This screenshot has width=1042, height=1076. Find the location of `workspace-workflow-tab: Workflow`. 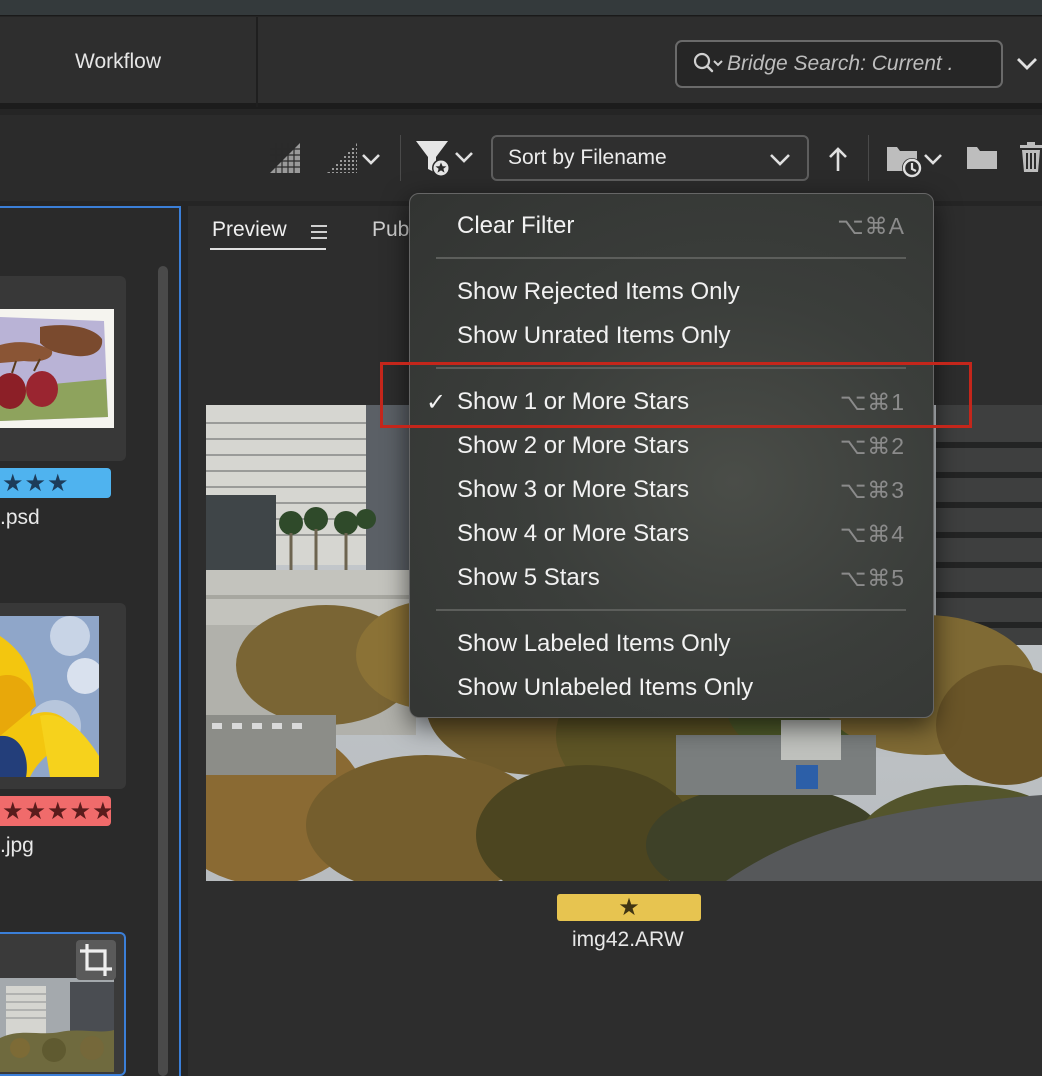

workspace-workflow-tab: Workflow is located at coordinates (129, 62).